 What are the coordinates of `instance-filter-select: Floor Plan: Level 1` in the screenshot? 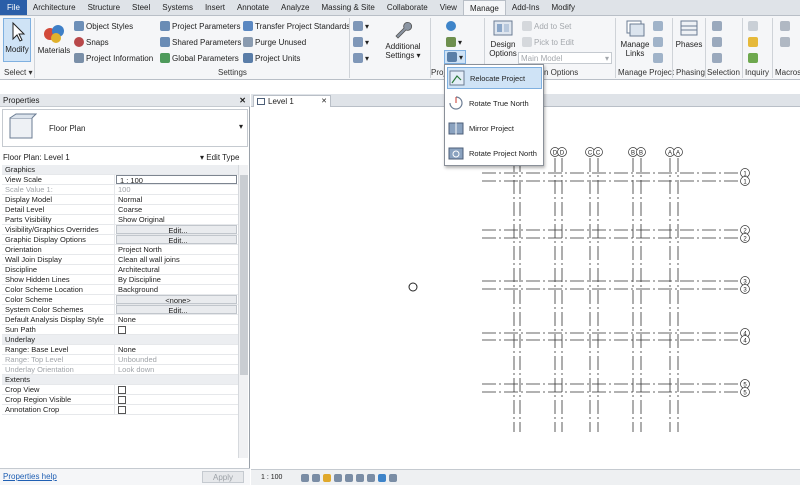 It's located at (100, 158).